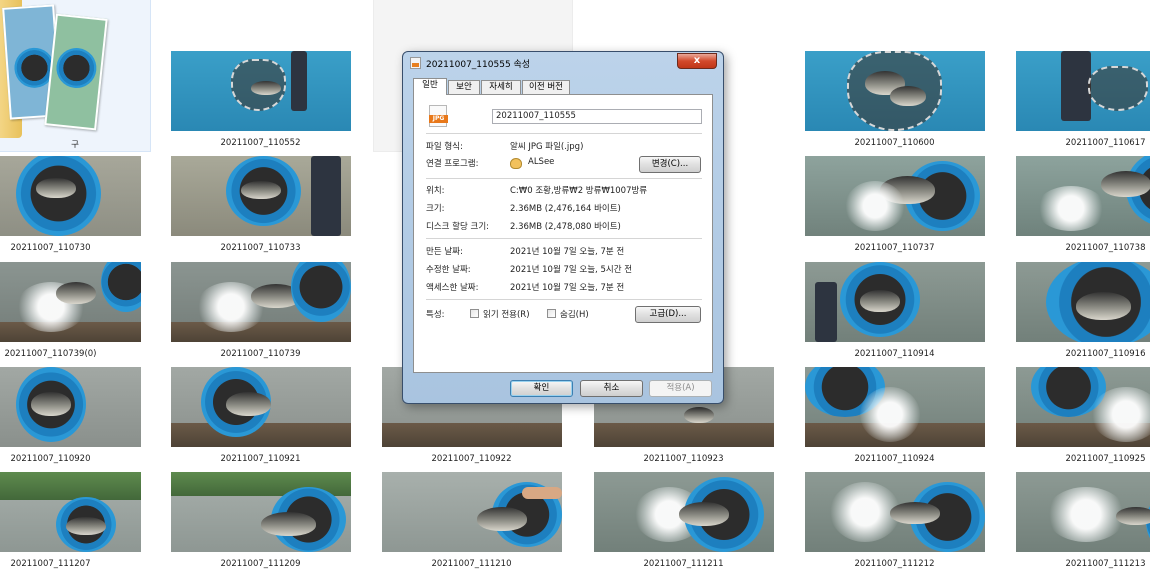  I want to click on file-item: 20211007_110730, so click(78, 208).